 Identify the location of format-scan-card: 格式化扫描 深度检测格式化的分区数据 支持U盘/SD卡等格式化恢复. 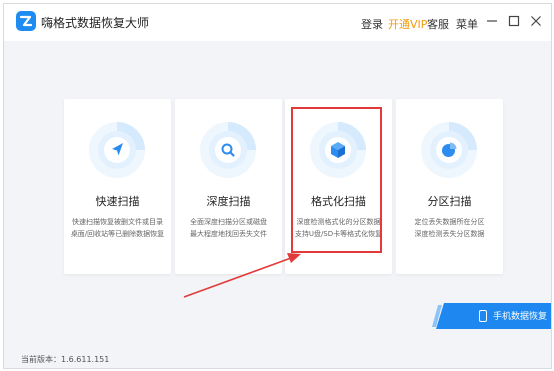
(338, 186).